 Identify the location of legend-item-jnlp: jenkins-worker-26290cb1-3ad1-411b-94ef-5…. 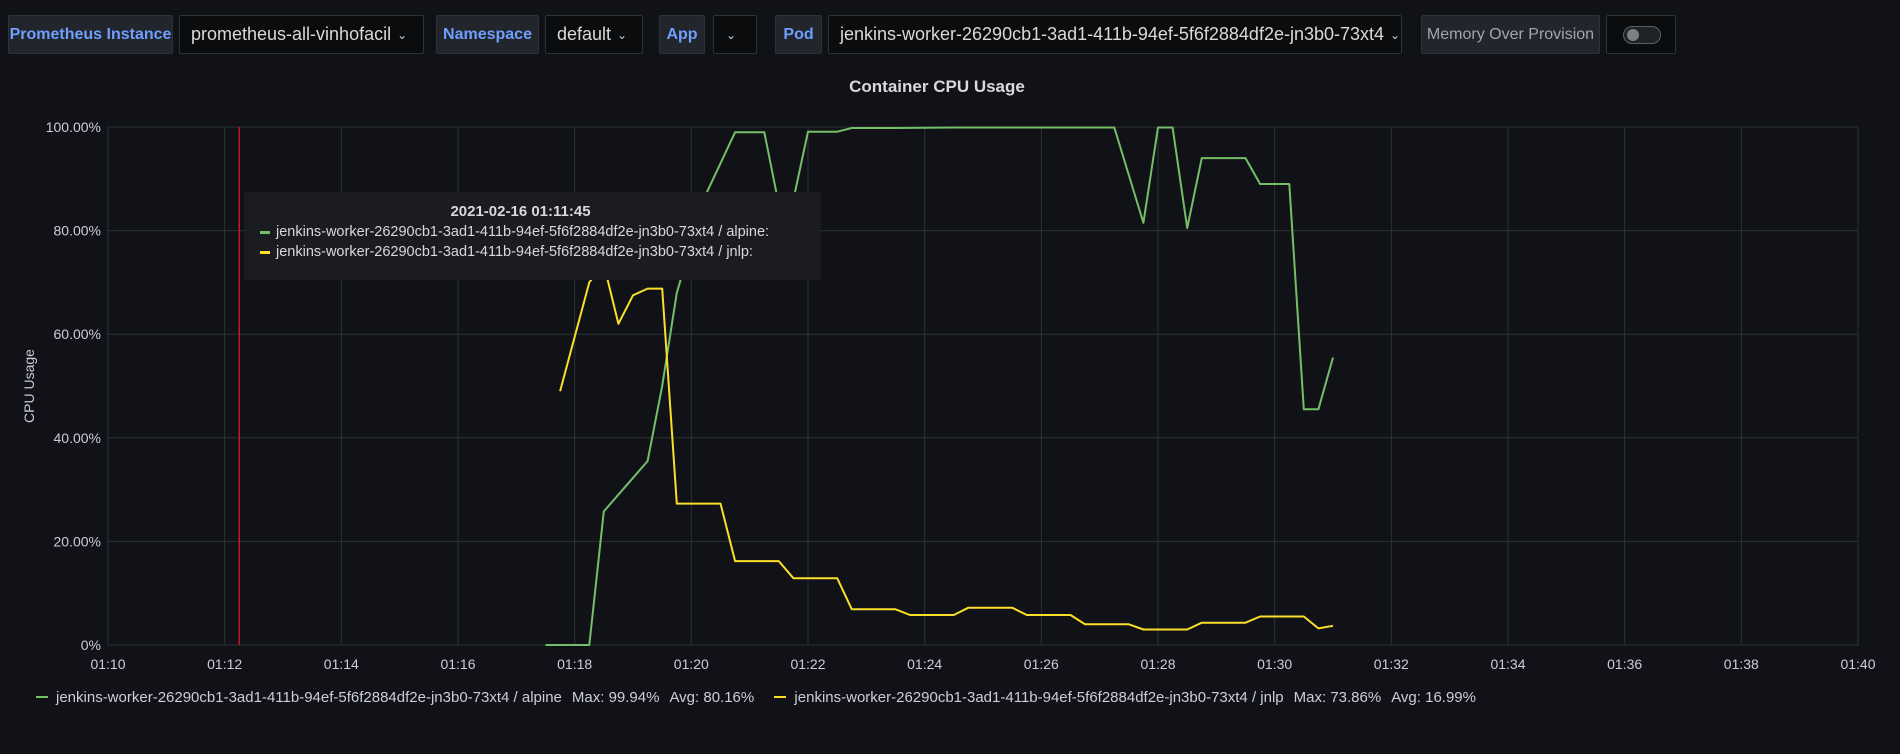
(1125, 697).